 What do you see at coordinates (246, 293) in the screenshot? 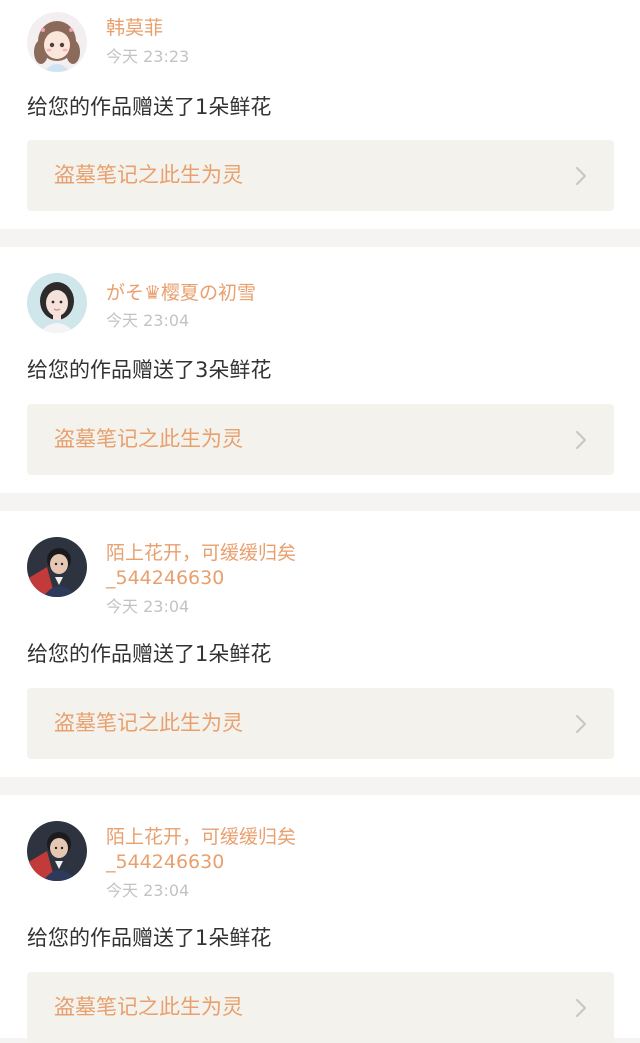
I see `user-name: がそ♛樱夏の初雪` at bounding box center [246, 293].